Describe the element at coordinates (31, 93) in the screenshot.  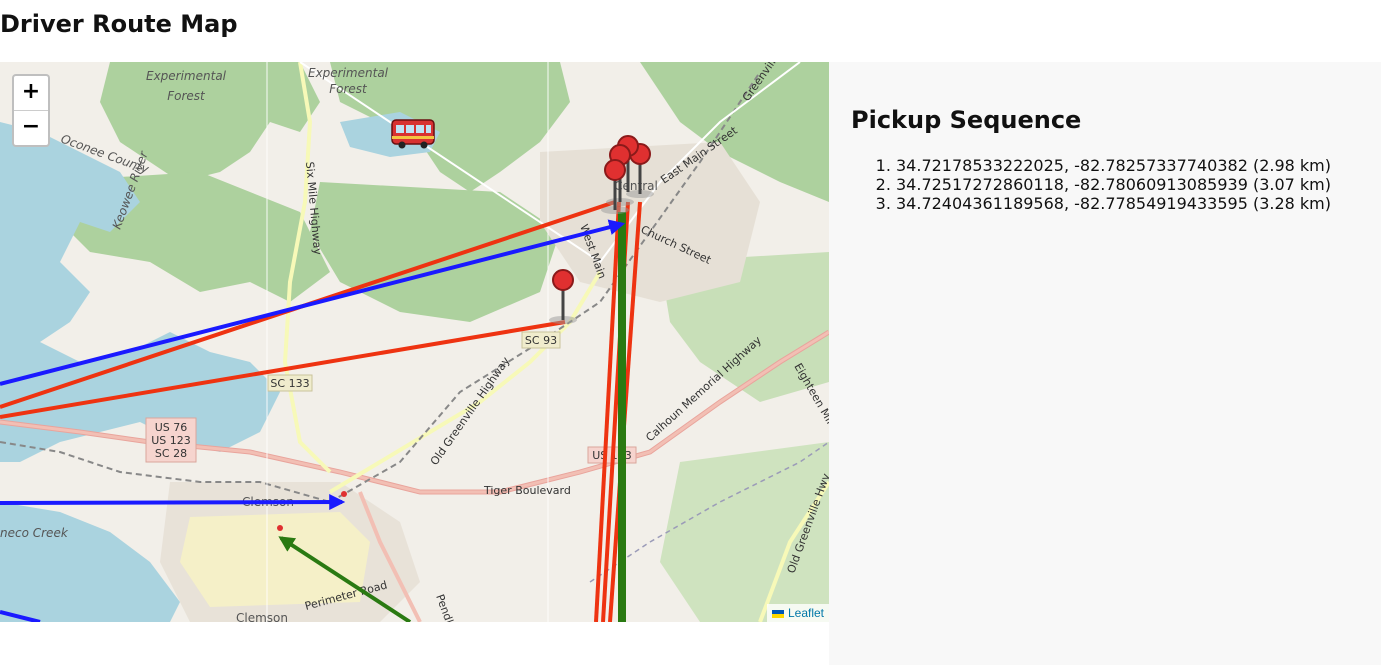
I see `zoom-in-button: +` at that location.